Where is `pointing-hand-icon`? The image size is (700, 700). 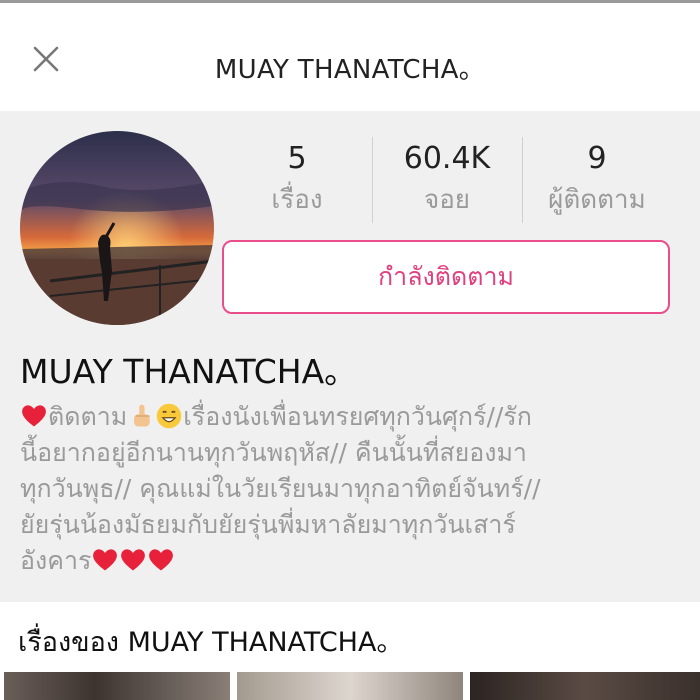 pointing-hand-icon is located at coordinates (142, 415).